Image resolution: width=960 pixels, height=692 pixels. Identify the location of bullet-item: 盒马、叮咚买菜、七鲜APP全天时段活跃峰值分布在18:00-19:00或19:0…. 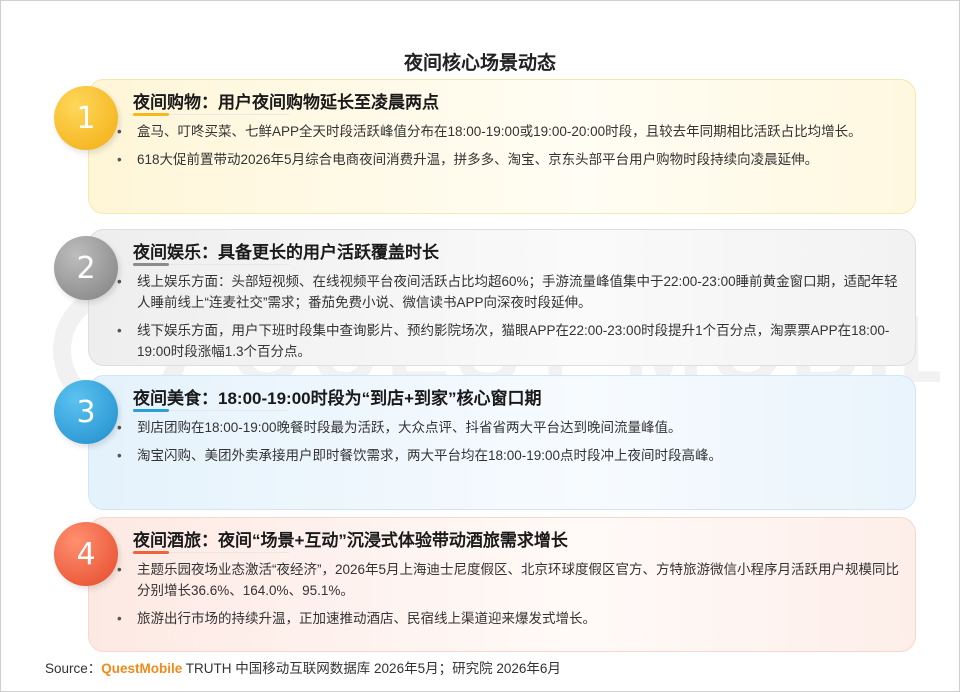
(512, 131).